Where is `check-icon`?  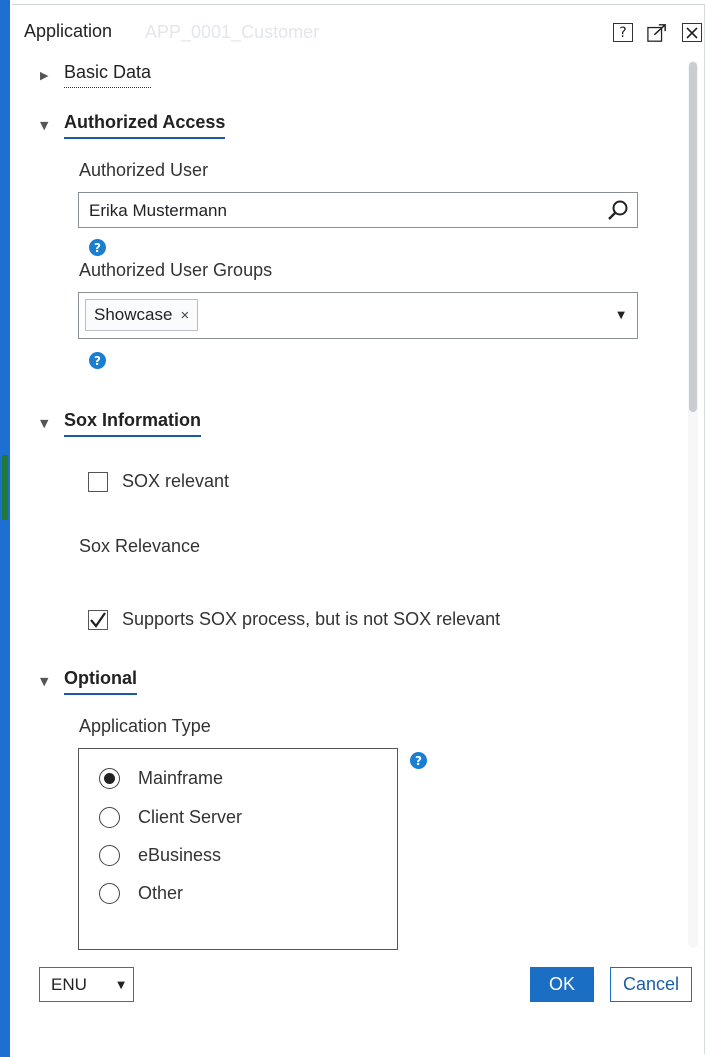
check-icon is located at coordinates (98, 620).